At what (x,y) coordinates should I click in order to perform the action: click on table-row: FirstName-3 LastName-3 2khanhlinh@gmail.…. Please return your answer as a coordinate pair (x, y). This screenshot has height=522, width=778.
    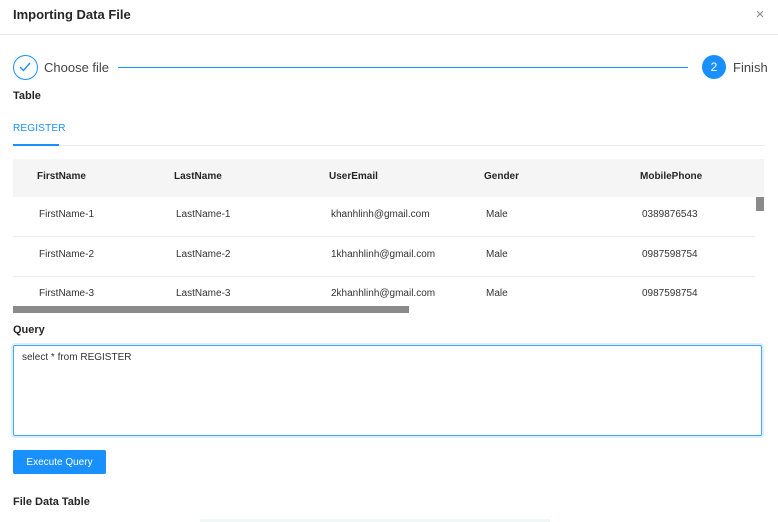
    Looking at the image, I should click on (384, 290).